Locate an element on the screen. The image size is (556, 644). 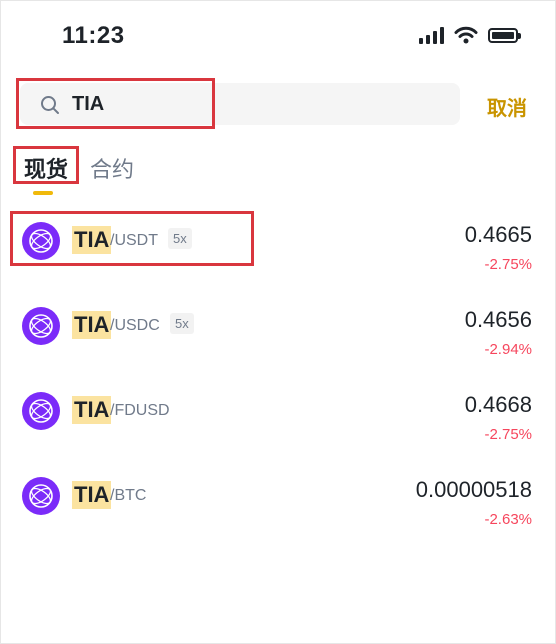
pair-row: TIA /BTC 0.00000518 -2.63% is located at coordinates (278, 507).